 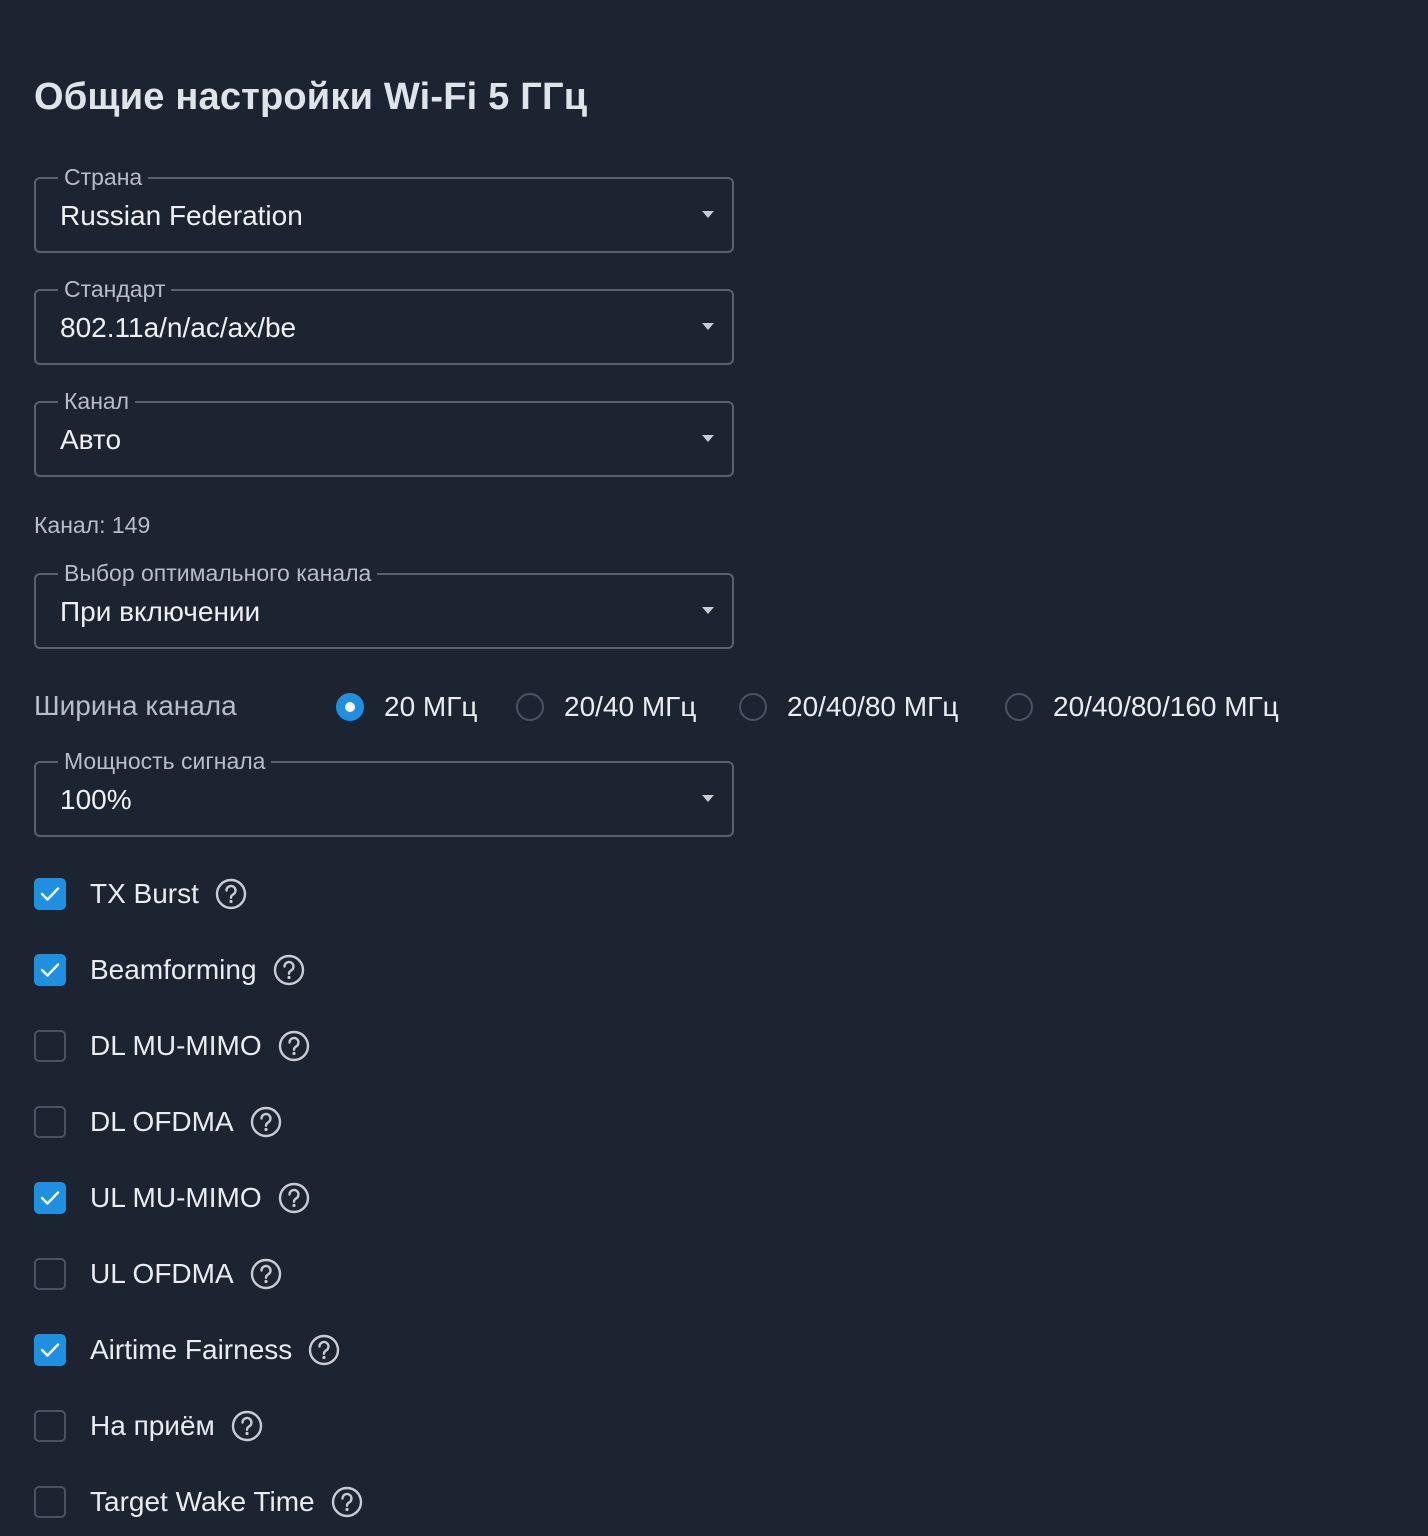 I want to click on channel-width-radio-20-40: 20/40 МГц, so click(x=606, y=707).